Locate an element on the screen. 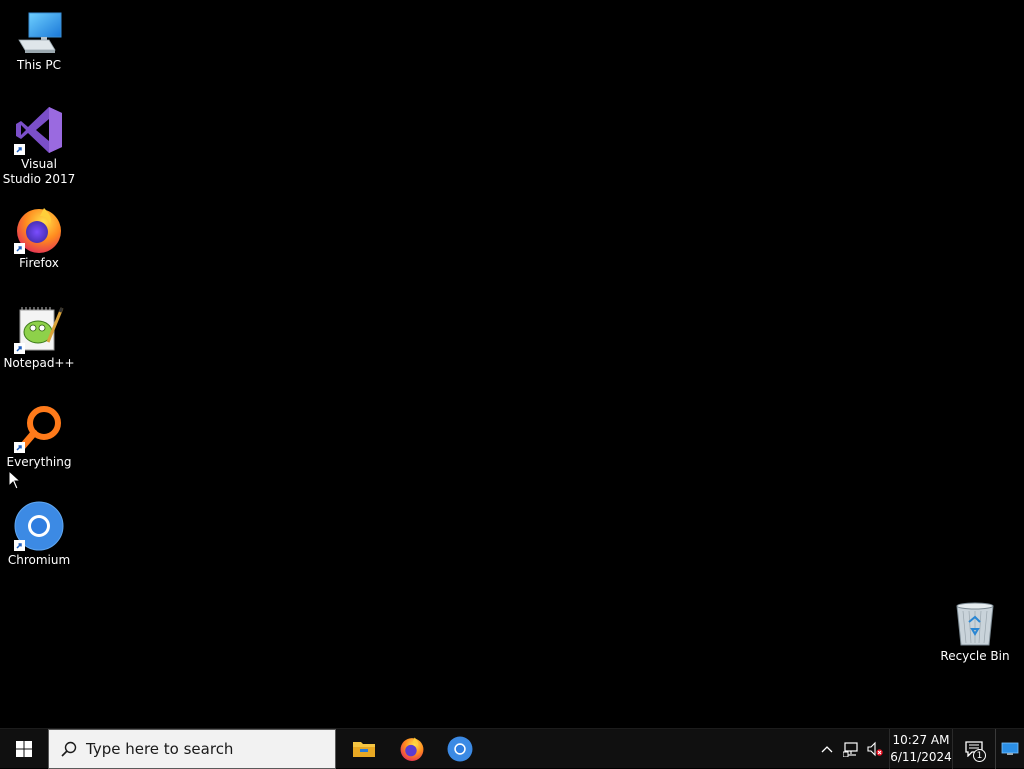  windows-logo-icon is located at coordinates (24, 749).